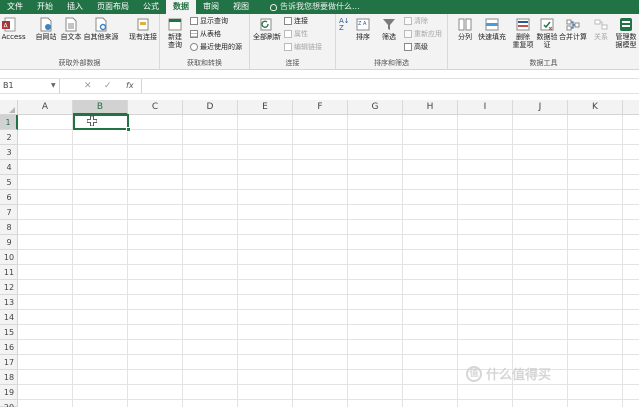 The width and height of the screenshot is (639, 407). I want to click on column-header-j: J, so click(540, 107).